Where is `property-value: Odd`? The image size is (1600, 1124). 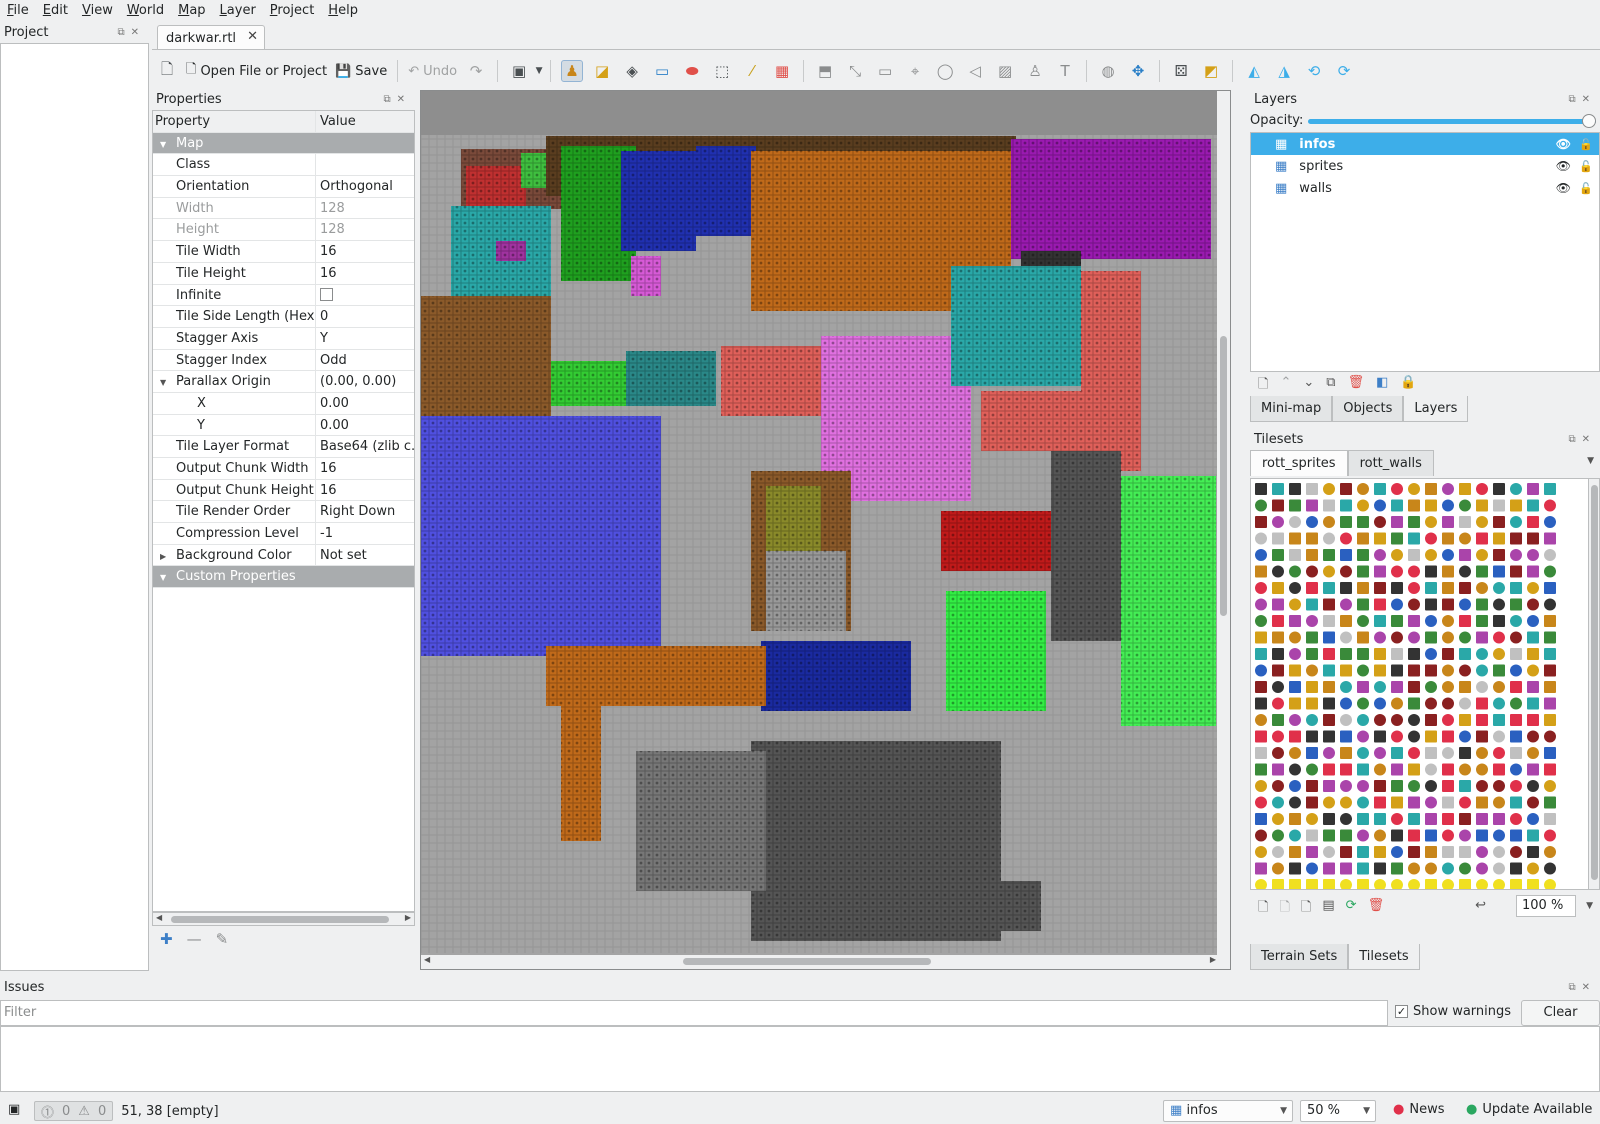
property-value: Odd is located at coordinates (365, 360).